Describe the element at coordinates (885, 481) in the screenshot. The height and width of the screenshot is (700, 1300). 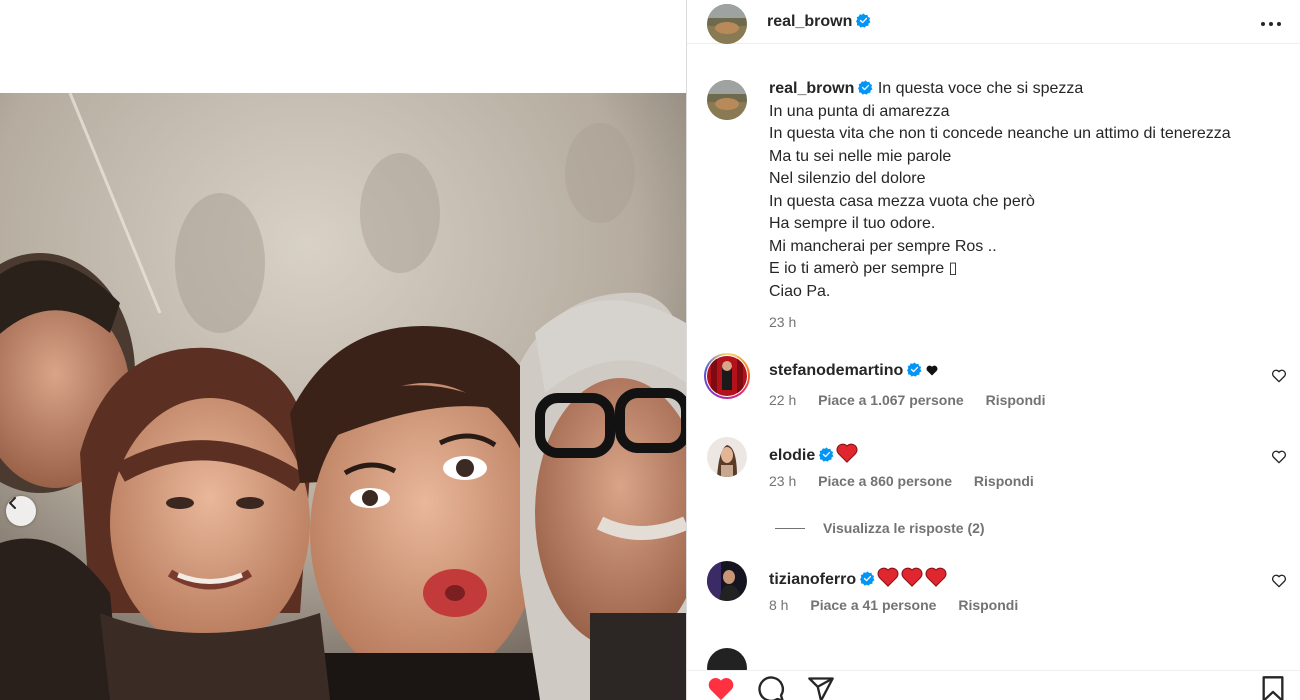
I see `comment-likes: Piace a 860 persone` at that location.